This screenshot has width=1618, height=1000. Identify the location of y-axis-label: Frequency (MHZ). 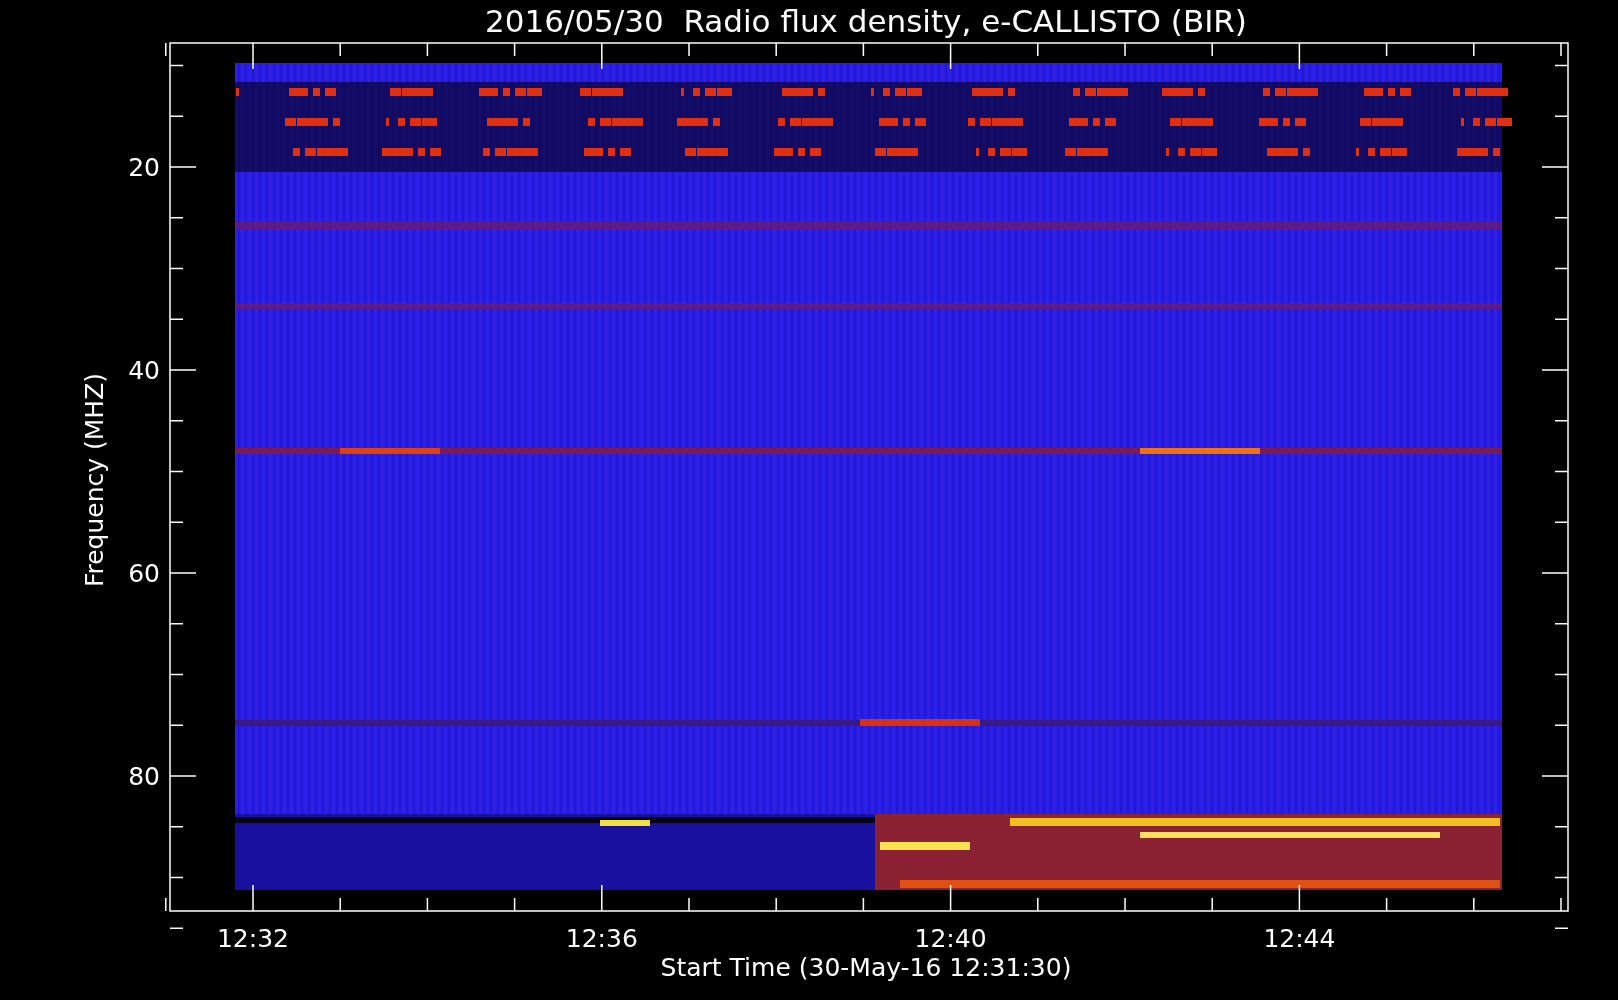
(94, 480).